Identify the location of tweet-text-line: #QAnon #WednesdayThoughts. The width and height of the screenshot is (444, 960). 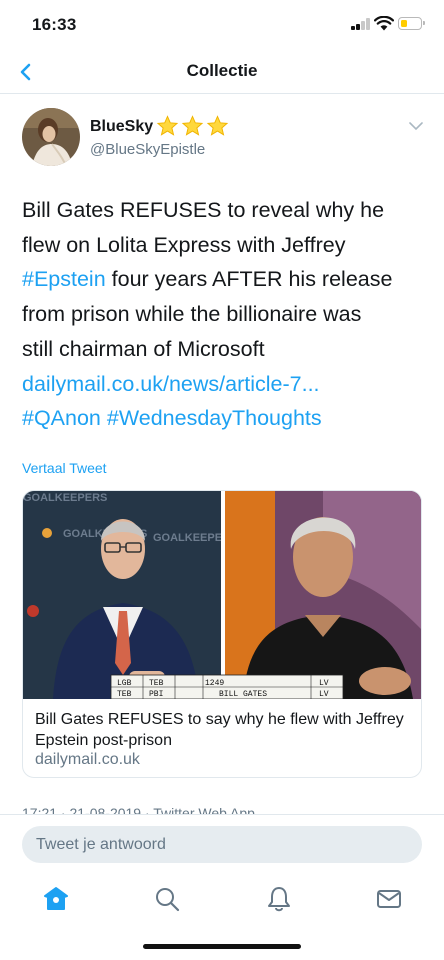
(224, 418).